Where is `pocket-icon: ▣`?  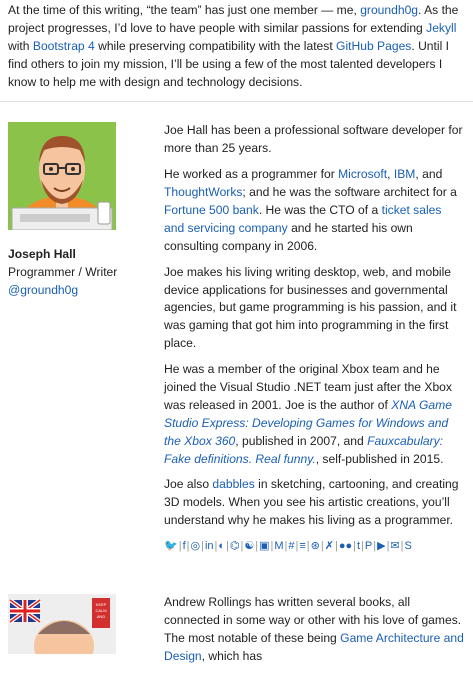
pocket-icon: ▣ is located at coordinates (264, 546).